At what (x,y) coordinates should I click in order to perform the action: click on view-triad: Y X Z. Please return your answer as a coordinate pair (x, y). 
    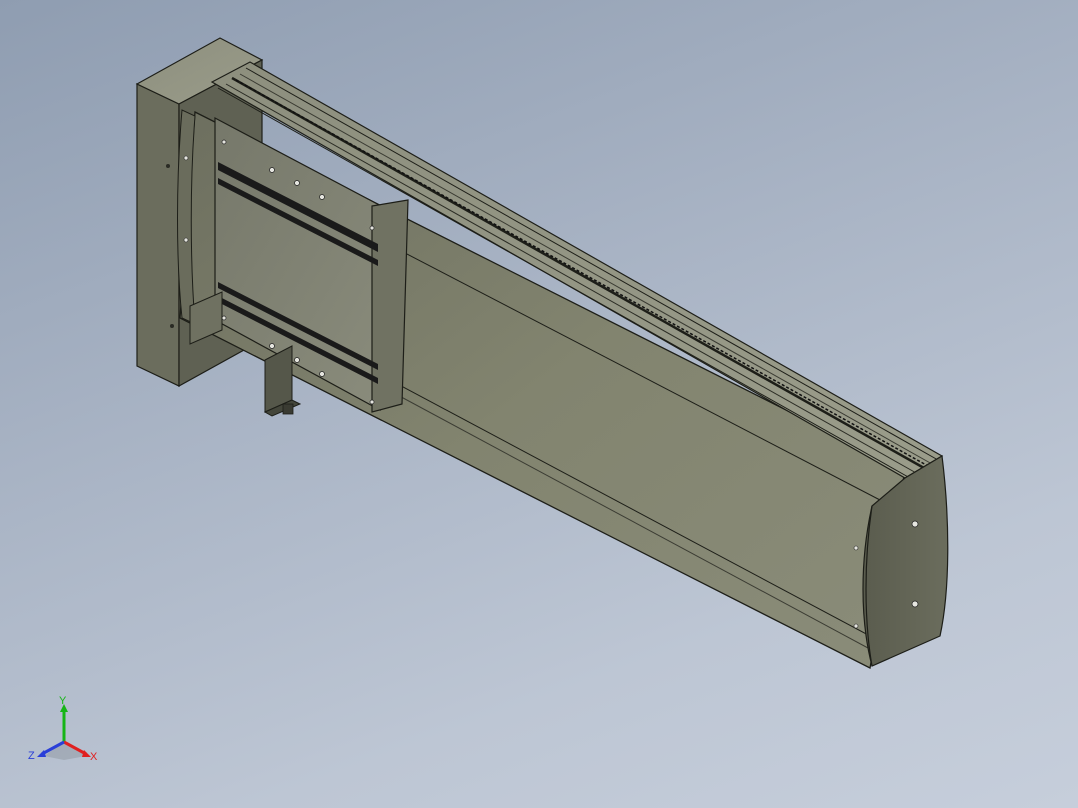
    Looking at the image, I should click on (66, 732).